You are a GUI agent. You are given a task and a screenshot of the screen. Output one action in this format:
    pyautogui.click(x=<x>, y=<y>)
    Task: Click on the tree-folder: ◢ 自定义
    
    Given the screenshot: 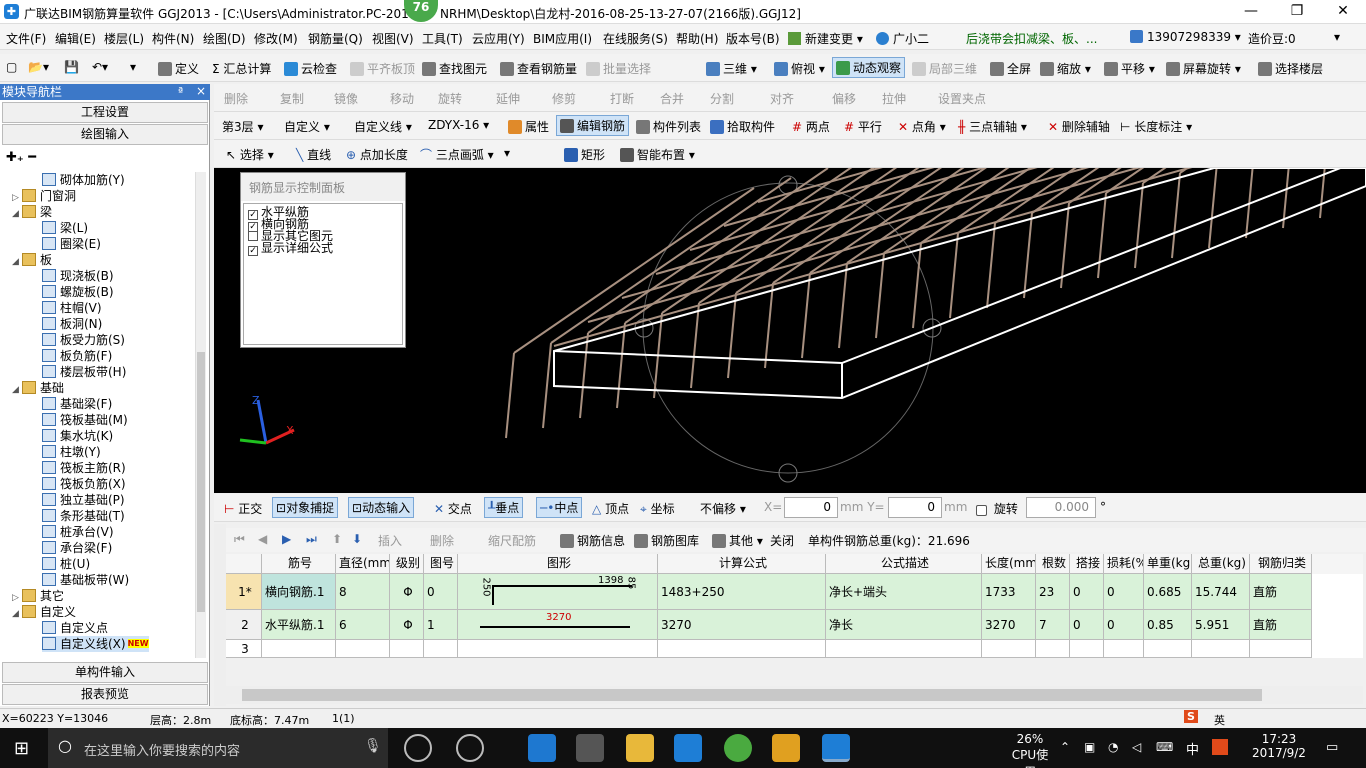 What is the action you would take?
    pyautogui.click(x=44, y=612)
    